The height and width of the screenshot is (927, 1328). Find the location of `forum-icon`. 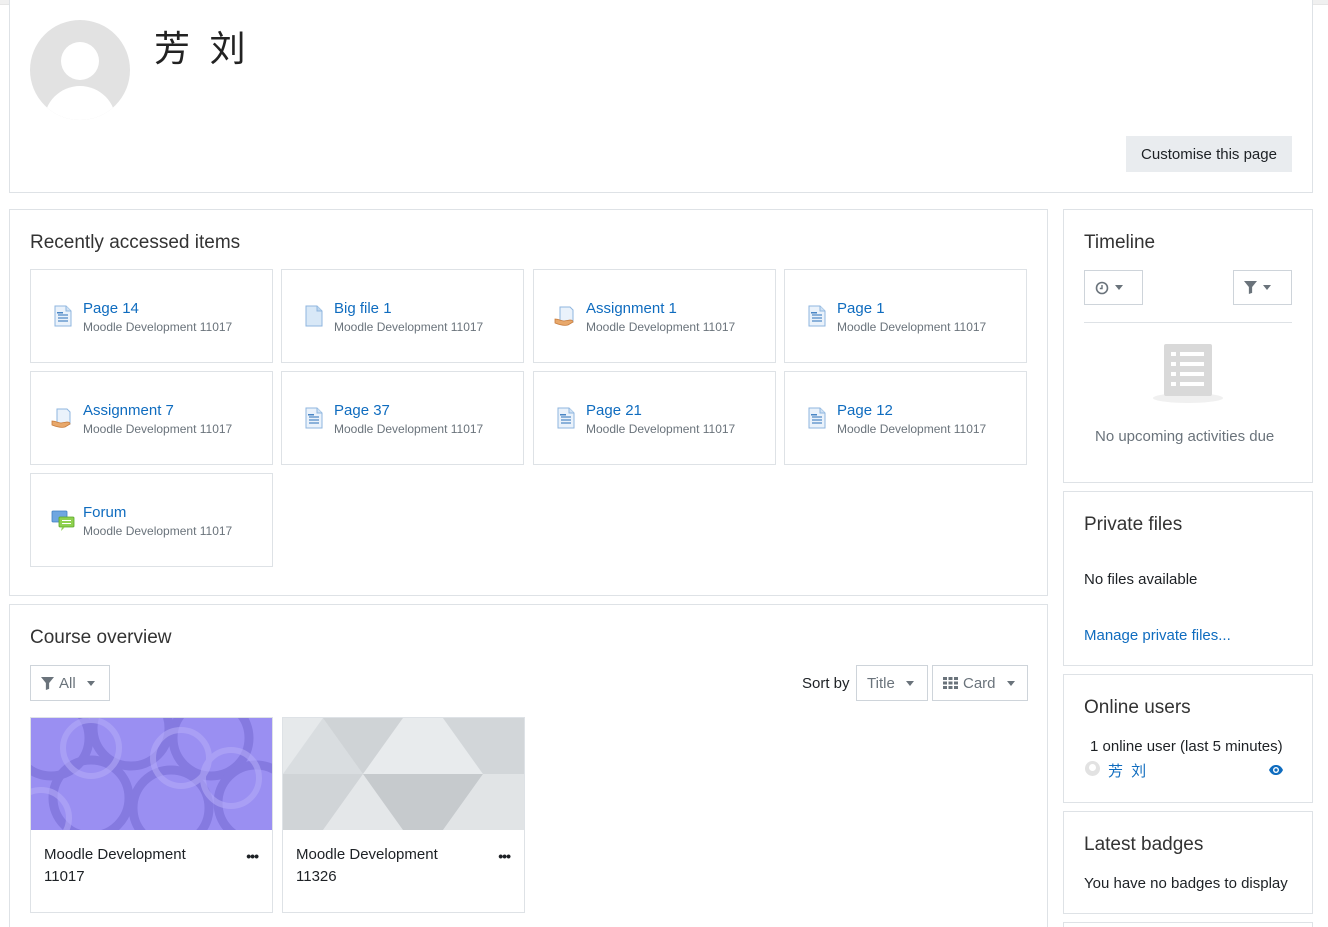

forum-icon is located at coordinates (63, 520).